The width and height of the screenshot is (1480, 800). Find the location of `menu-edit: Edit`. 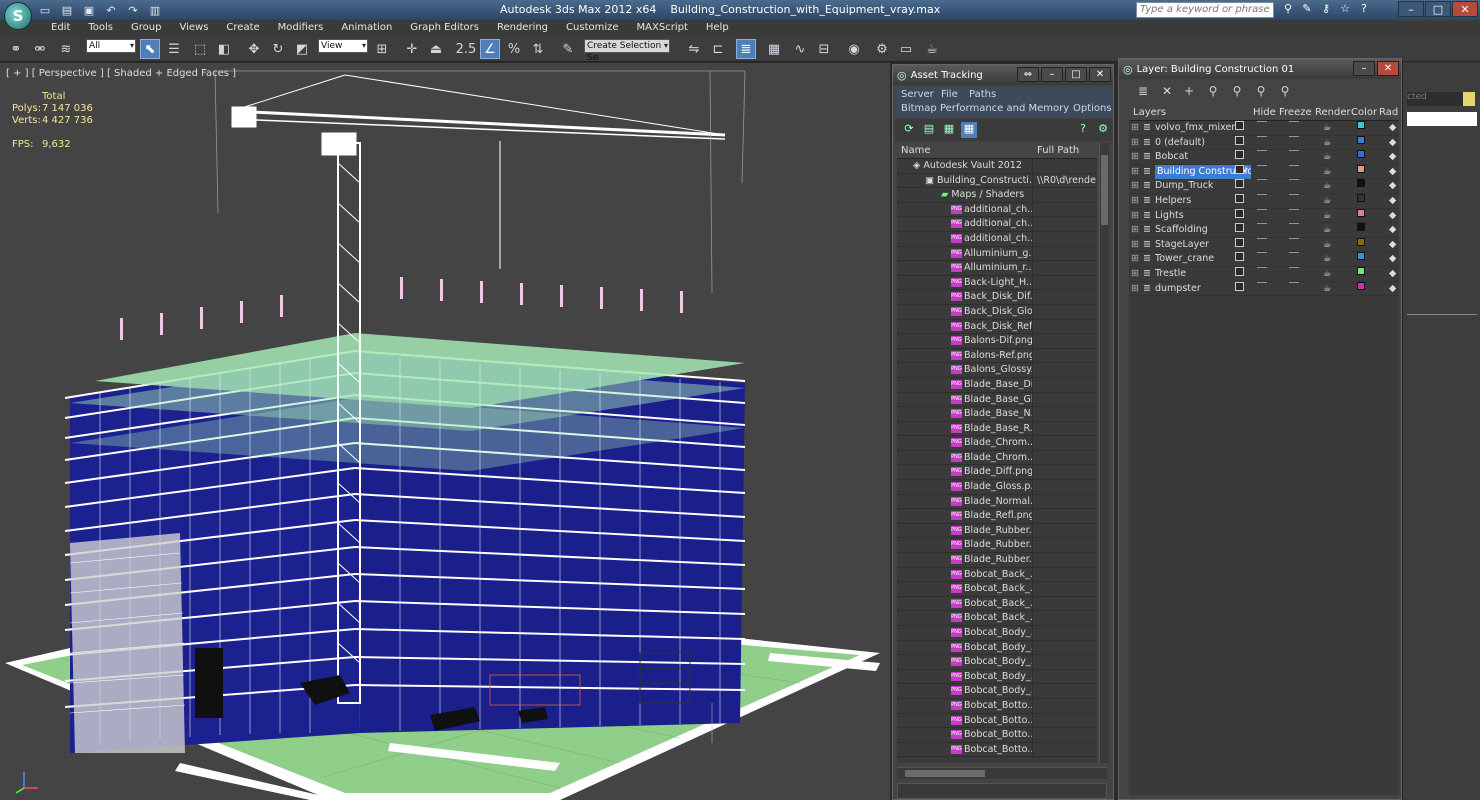

menu-edit: Edit is located at coordinates (60, 28).